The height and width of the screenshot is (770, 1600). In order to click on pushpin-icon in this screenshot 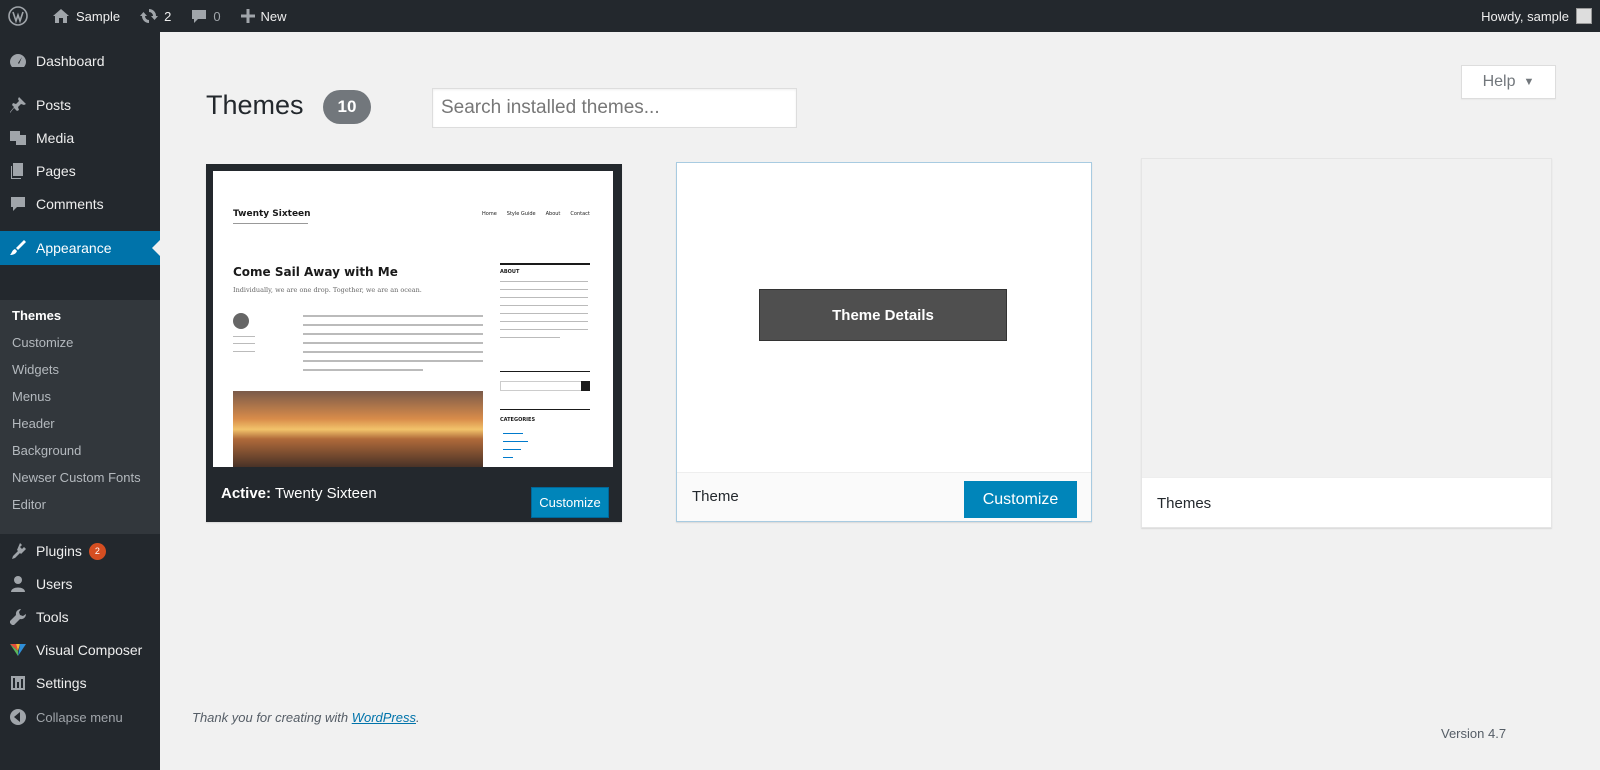, I will do `click(18, 105)`.